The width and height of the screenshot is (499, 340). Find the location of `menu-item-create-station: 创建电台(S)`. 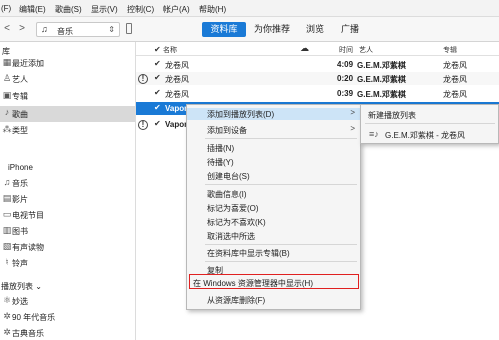

menu-item-create-station: 创建电台(S) is located at coordinates (273, 175).